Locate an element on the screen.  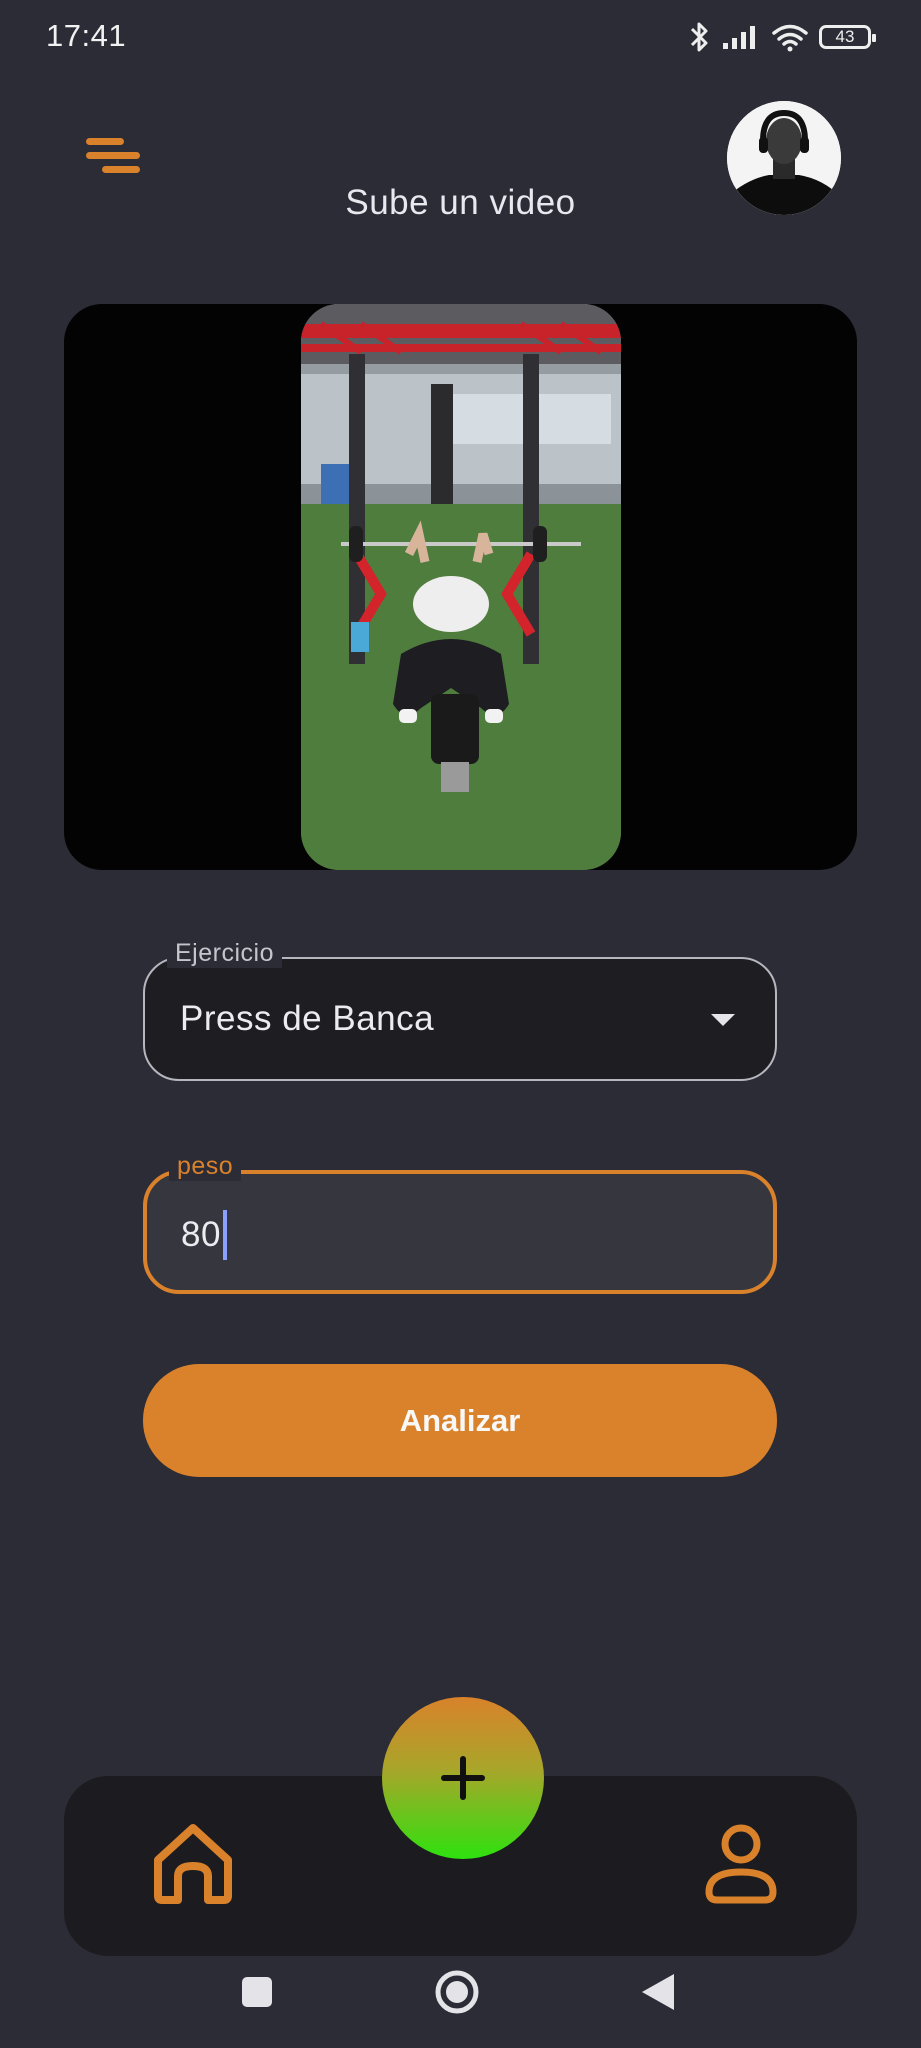
back-button is located at coordinates (658, 1992).